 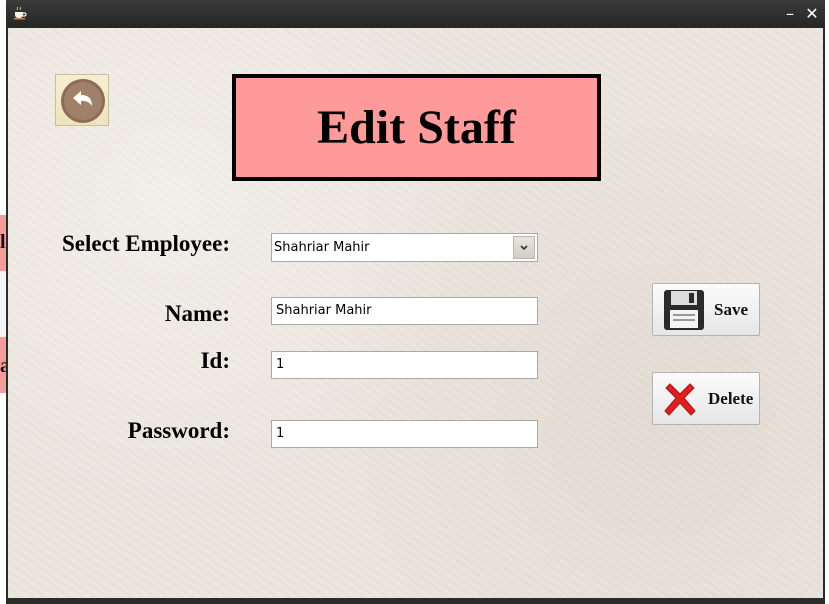 What do you see at coordinates (415, 14) in the screenshot?
I see `title-bar: – ✕` at bounding box center [415, 14].